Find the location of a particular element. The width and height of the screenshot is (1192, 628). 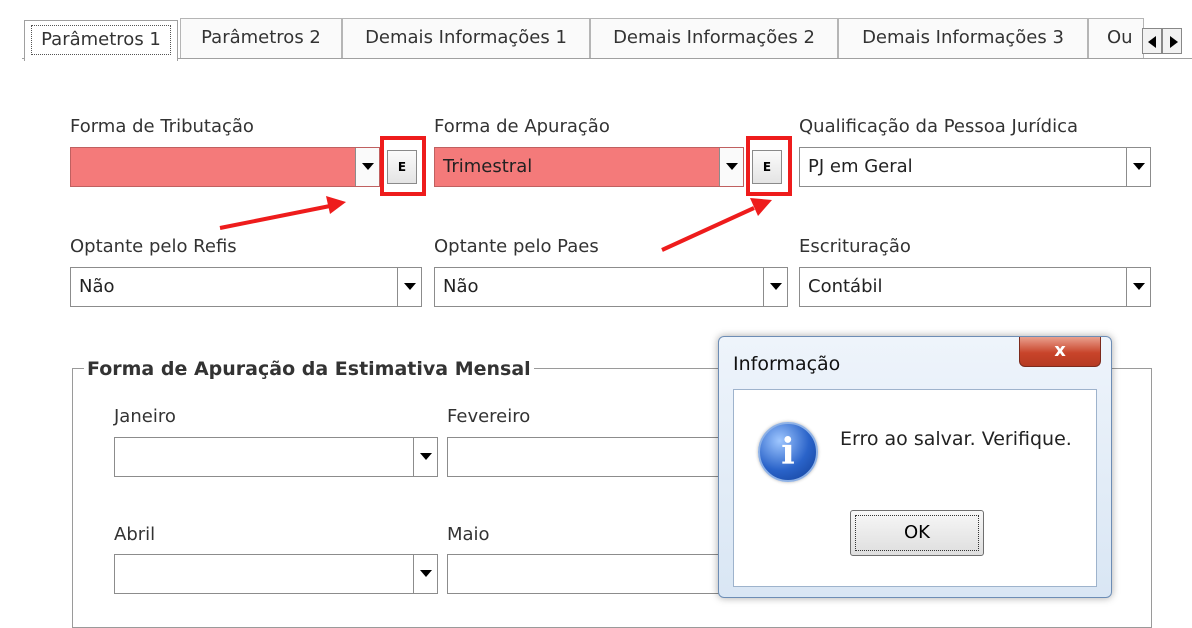

maio-select is located at coordinates (597, 574).